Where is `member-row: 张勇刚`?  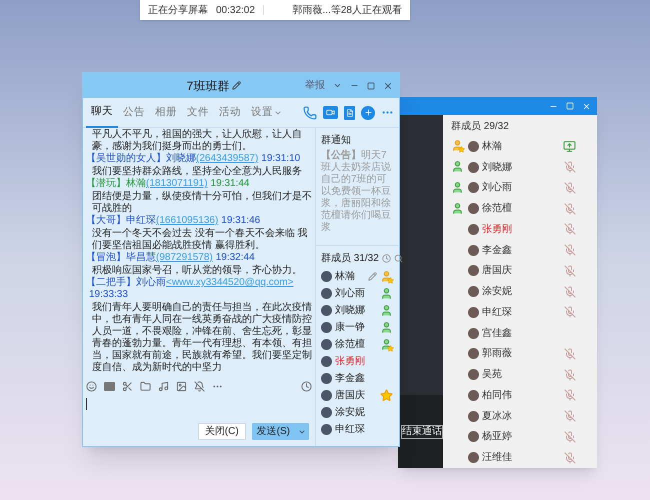
member-row: 张勇刚 is located at coordinates (357, 361).